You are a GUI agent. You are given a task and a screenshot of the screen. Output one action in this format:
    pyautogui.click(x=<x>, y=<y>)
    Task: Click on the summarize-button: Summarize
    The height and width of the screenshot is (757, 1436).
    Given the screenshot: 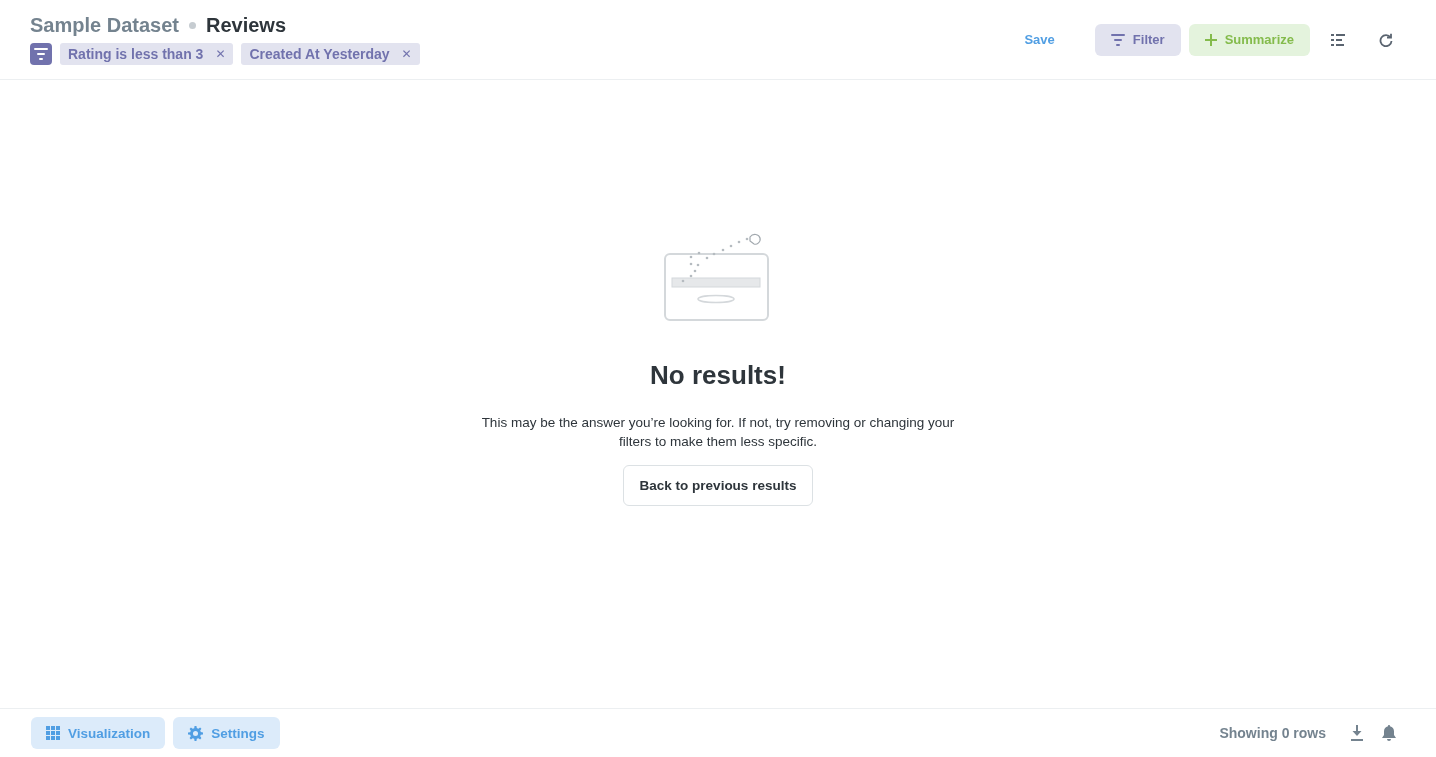 What is the action you would take?
    pyautogui.click(x=1249, y=39)
    